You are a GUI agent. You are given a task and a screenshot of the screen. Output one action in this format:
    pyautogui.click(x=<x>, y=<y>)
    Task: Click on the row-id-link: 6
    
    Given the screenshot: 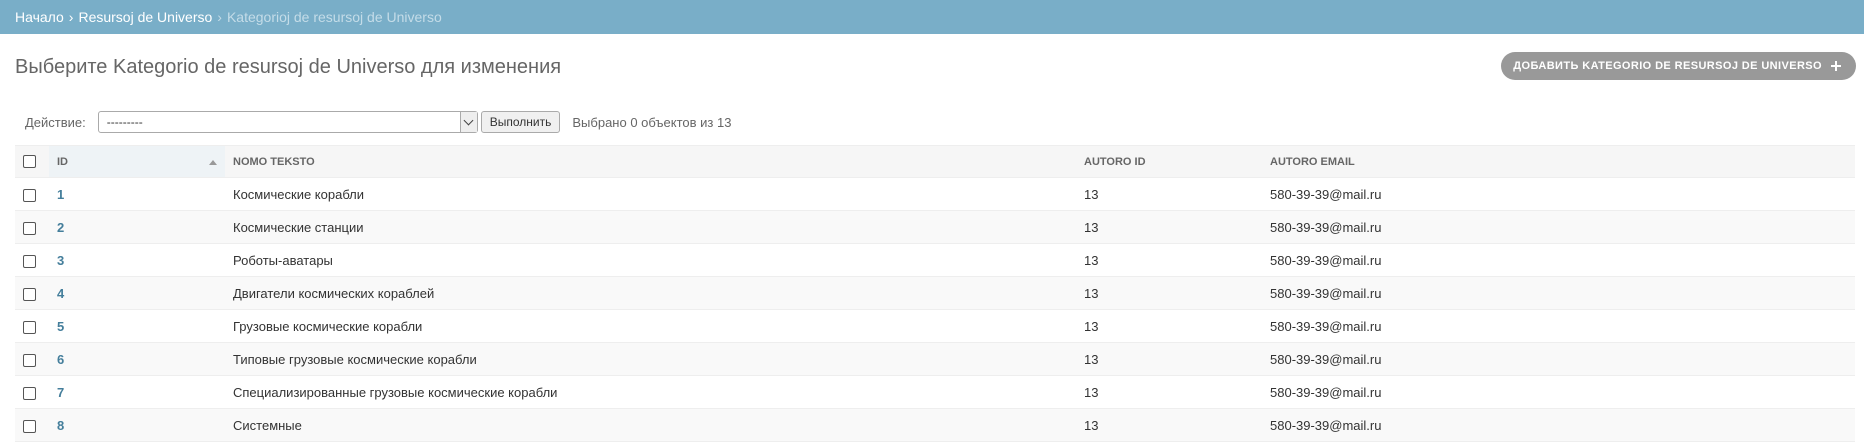 What is the action you would take?
    pyautogui.click(x=60, y=359)
    